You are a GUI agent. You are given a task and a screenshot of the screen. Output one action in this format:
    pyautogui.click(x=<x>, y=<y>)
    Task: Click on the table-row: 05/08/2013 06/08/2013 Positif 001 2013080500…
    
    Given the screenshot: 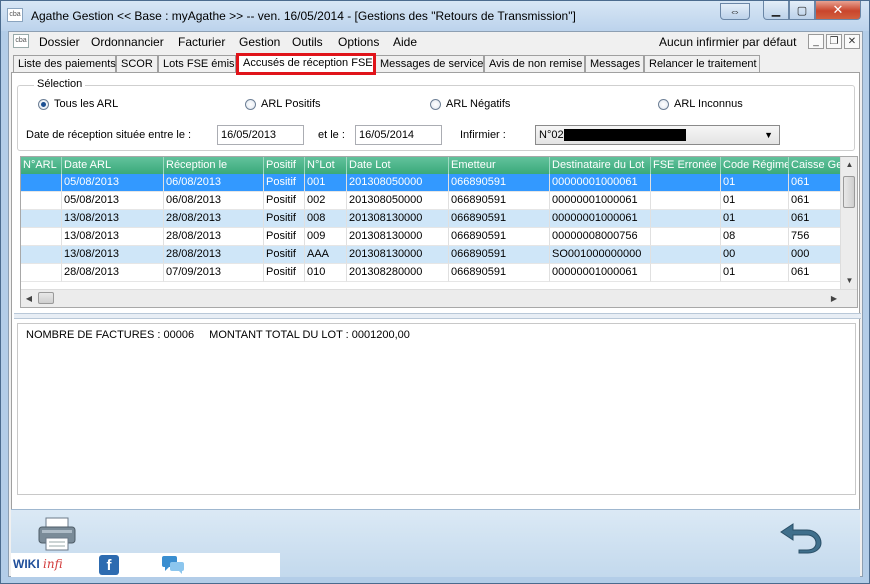 What is the action you would take?
    pyautogui.click(x=431, y=183)
    